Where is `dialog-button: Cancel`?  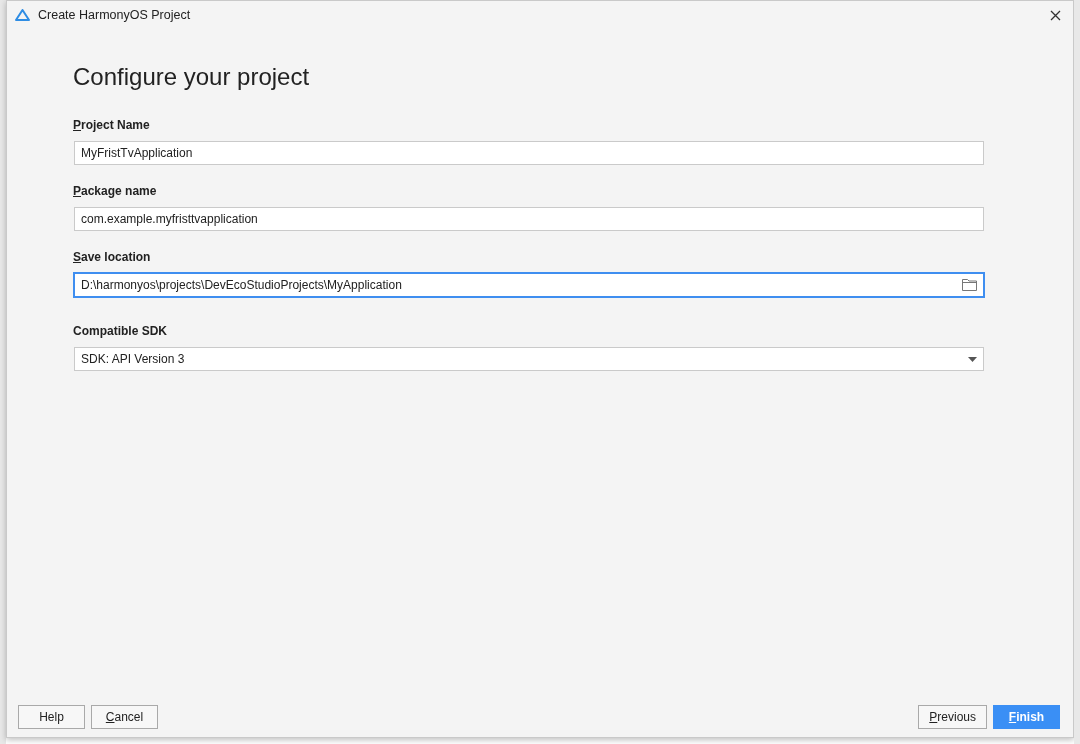 dialog-button: Cancel is located at coordinates (124, 717).